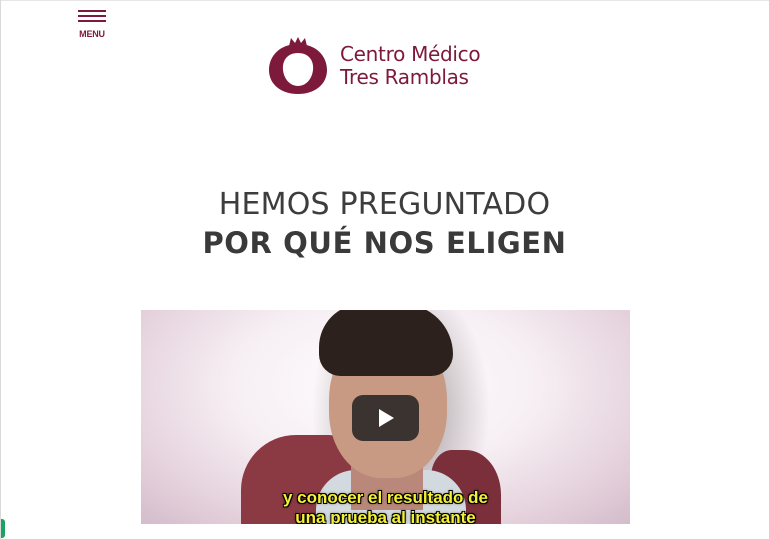  I want to click on page-left-border, so click(0, 269).